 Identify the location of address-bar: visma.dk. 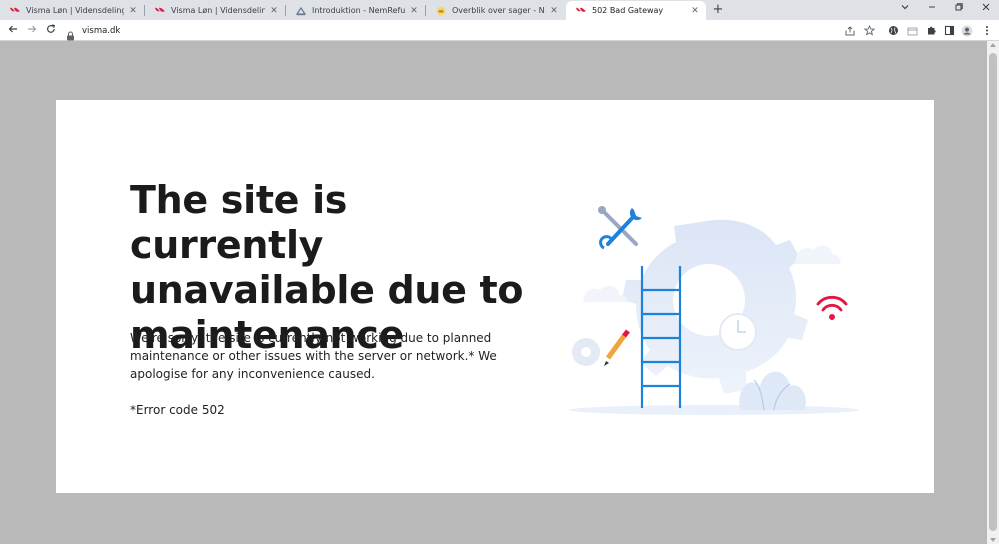
(472, 31).